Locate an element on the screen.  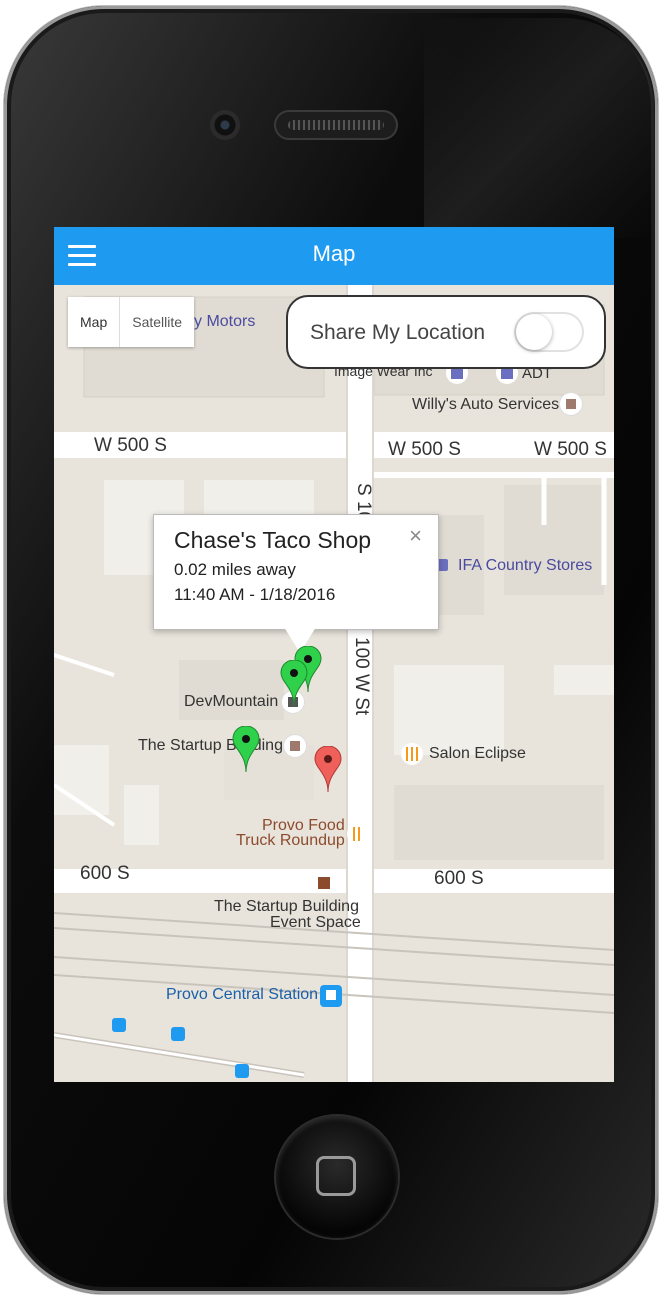
info-window-title: Chase's Taco Shop is located at coordinates (273, 540).